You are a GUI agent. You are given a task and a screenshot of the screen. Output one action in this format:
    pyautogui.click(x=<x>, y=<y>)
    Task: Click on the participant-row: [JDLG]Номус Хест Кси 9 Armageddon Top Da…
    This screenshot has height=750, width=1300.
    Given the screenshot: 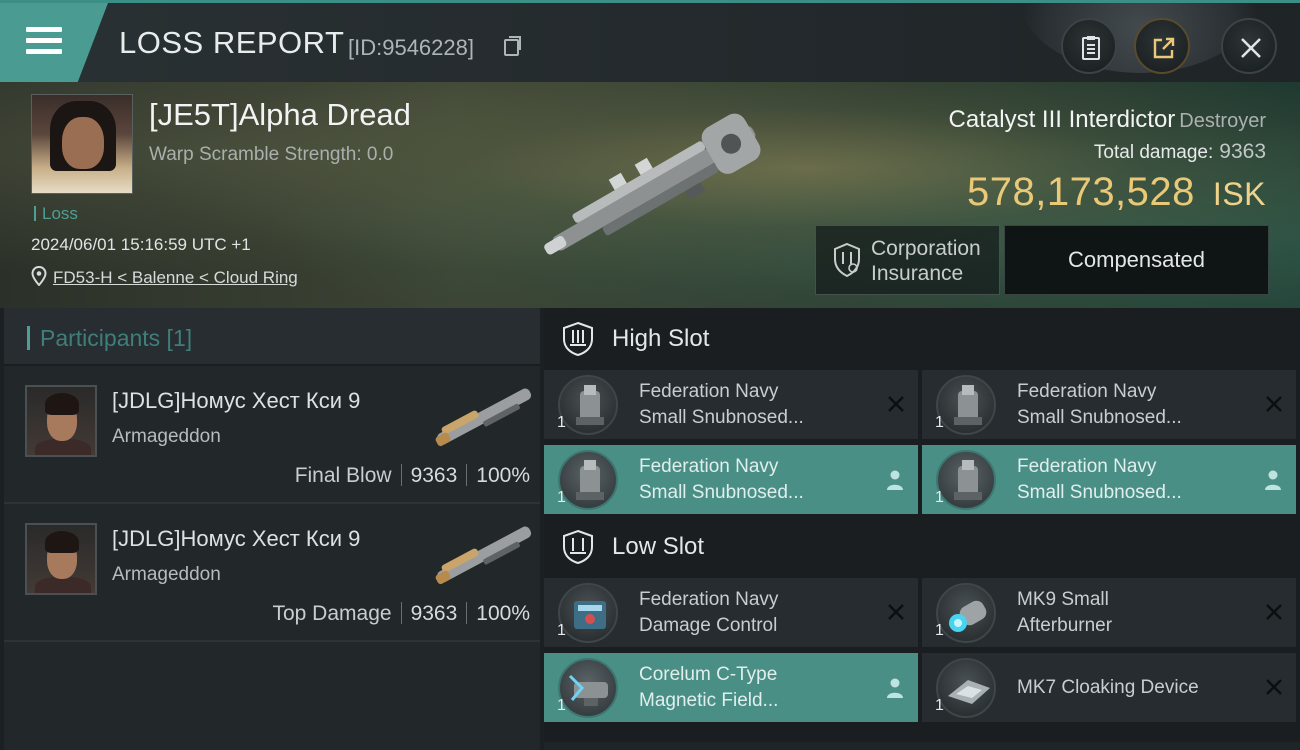 What is the action you would take?
    pyautogui.click(x=272, y=573)
    